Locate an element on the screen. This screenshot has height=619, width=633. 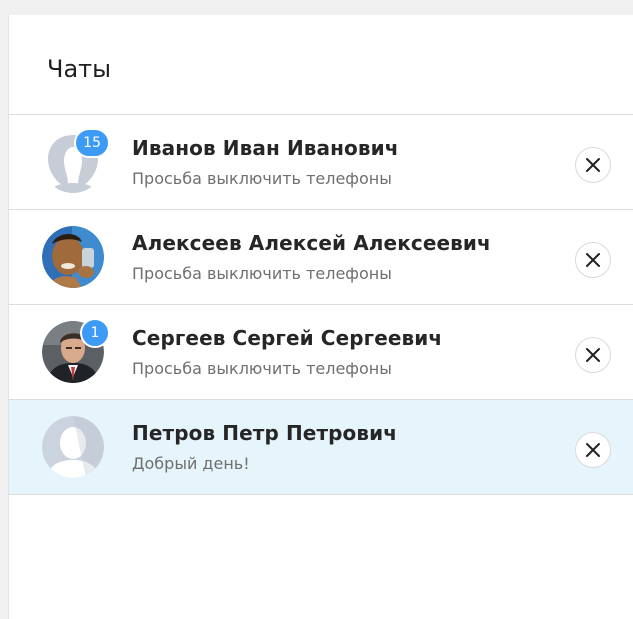
unread-badge: 1 is located at coordinates (95, 333).